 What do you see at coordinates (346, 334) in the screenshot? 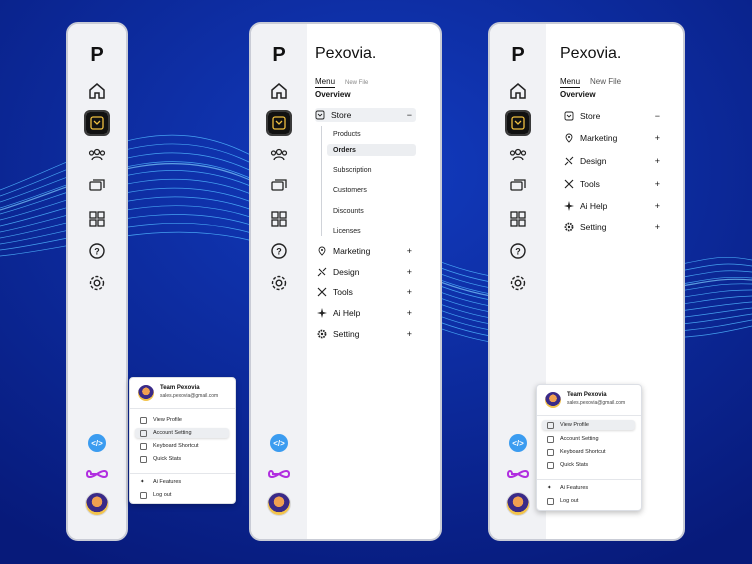
I see `menu-item-label: Setting` at bounding box center [346, 334].